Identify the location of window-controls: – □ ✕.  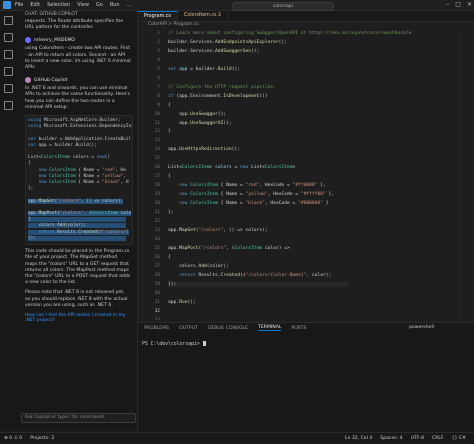
(459, 4).